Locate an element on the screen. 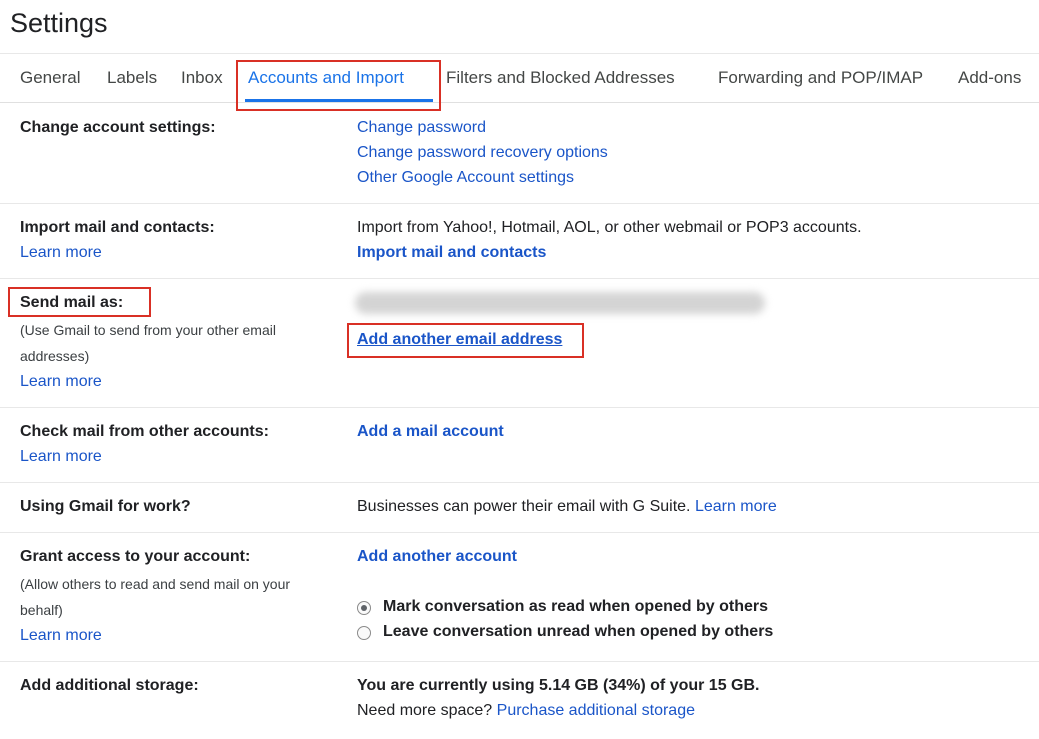 The width and height of the screenshot is (1039, 739). change-password-link: Change password is located at coordinates (421, 128).